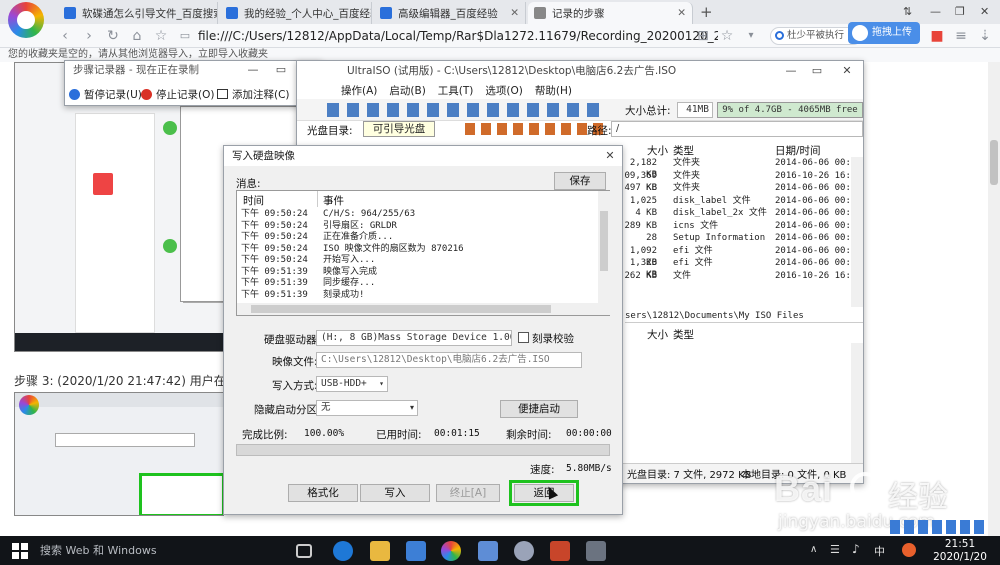  What do you see at coordinates (683, 334) in the screenshot?
I see `lower-column-type: 类型` at bounding box center [683, 334].